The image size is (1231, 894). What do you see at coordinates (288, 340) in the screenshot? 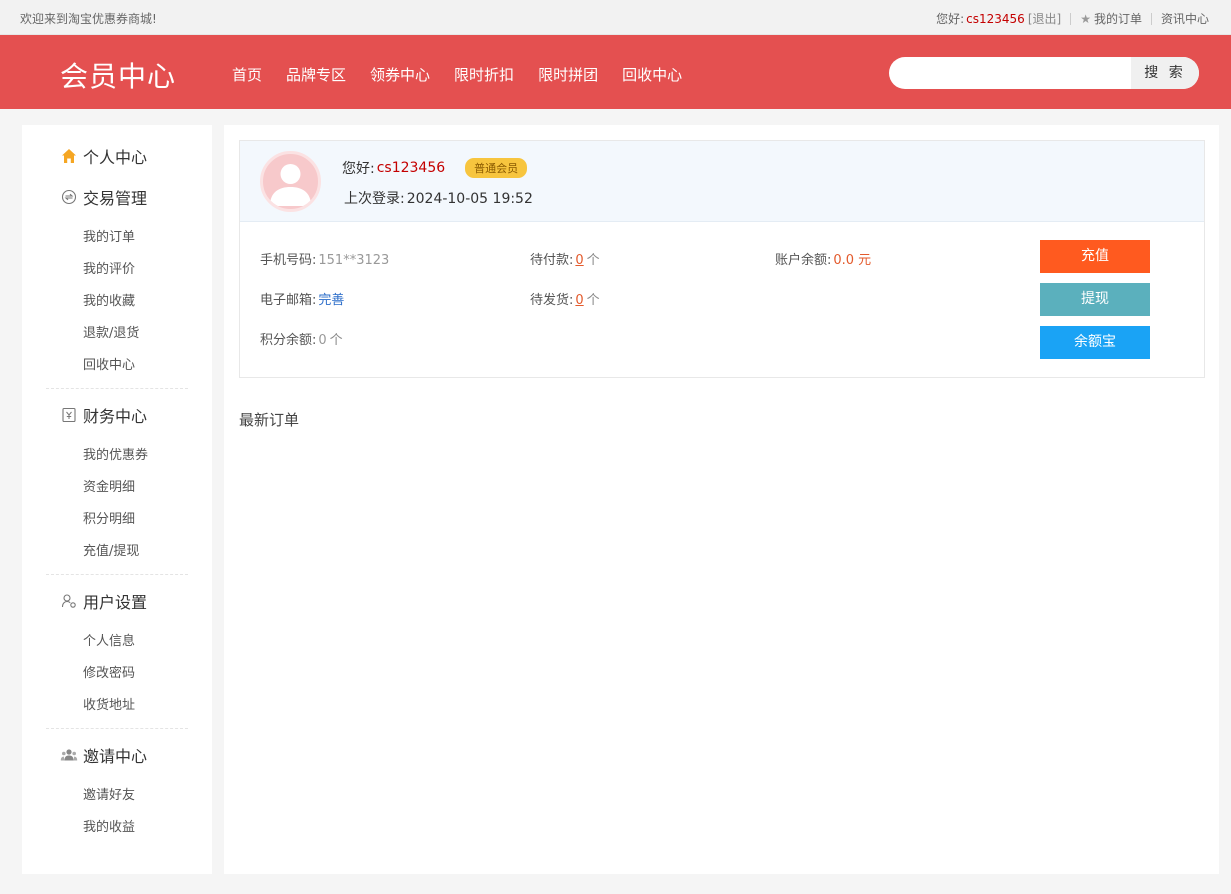
I see `points-label: 积分余额:` at bounding box center [288, 340].